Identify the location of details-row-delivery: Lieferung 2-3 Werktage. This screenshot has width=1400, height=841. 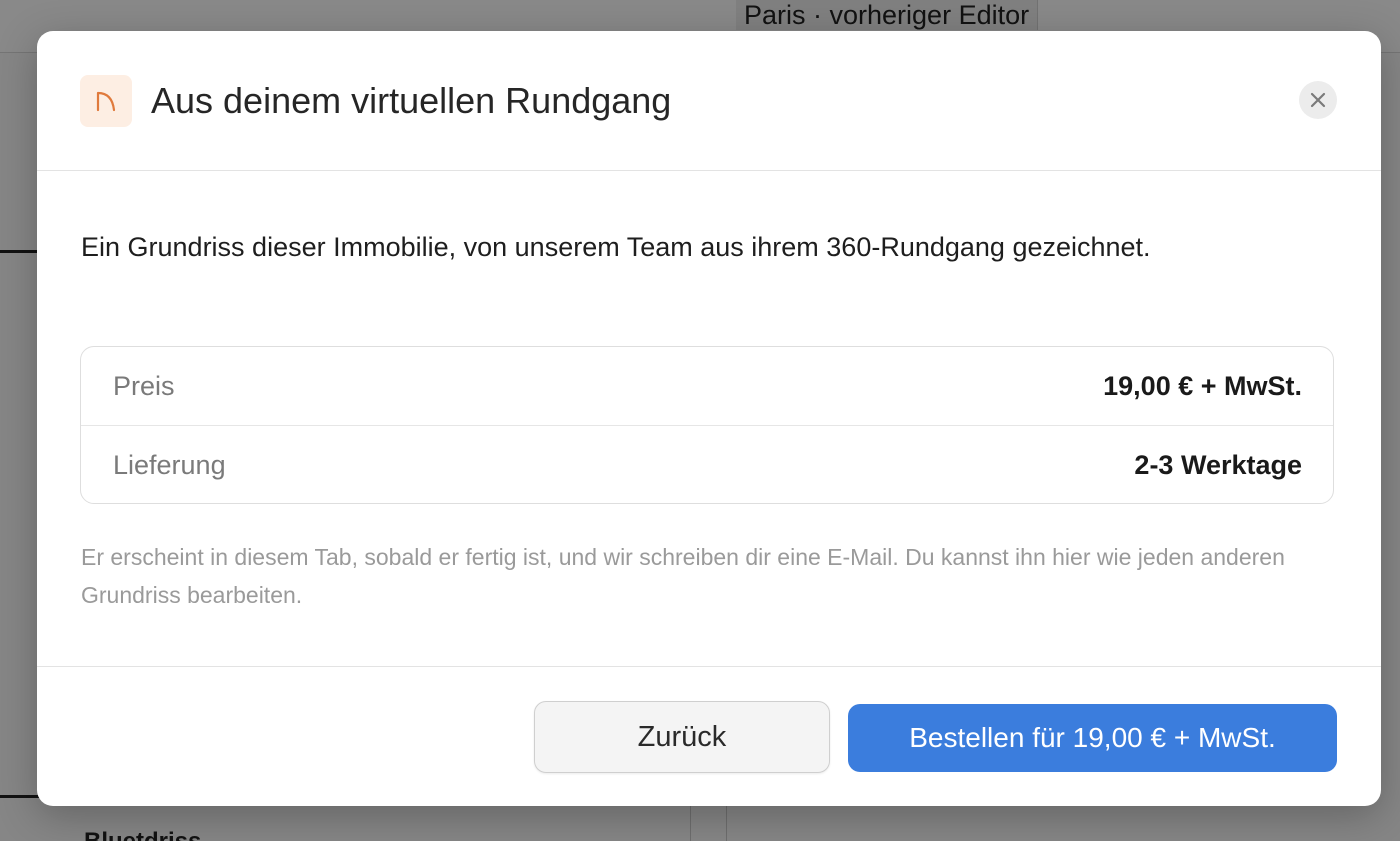
(707, 465).